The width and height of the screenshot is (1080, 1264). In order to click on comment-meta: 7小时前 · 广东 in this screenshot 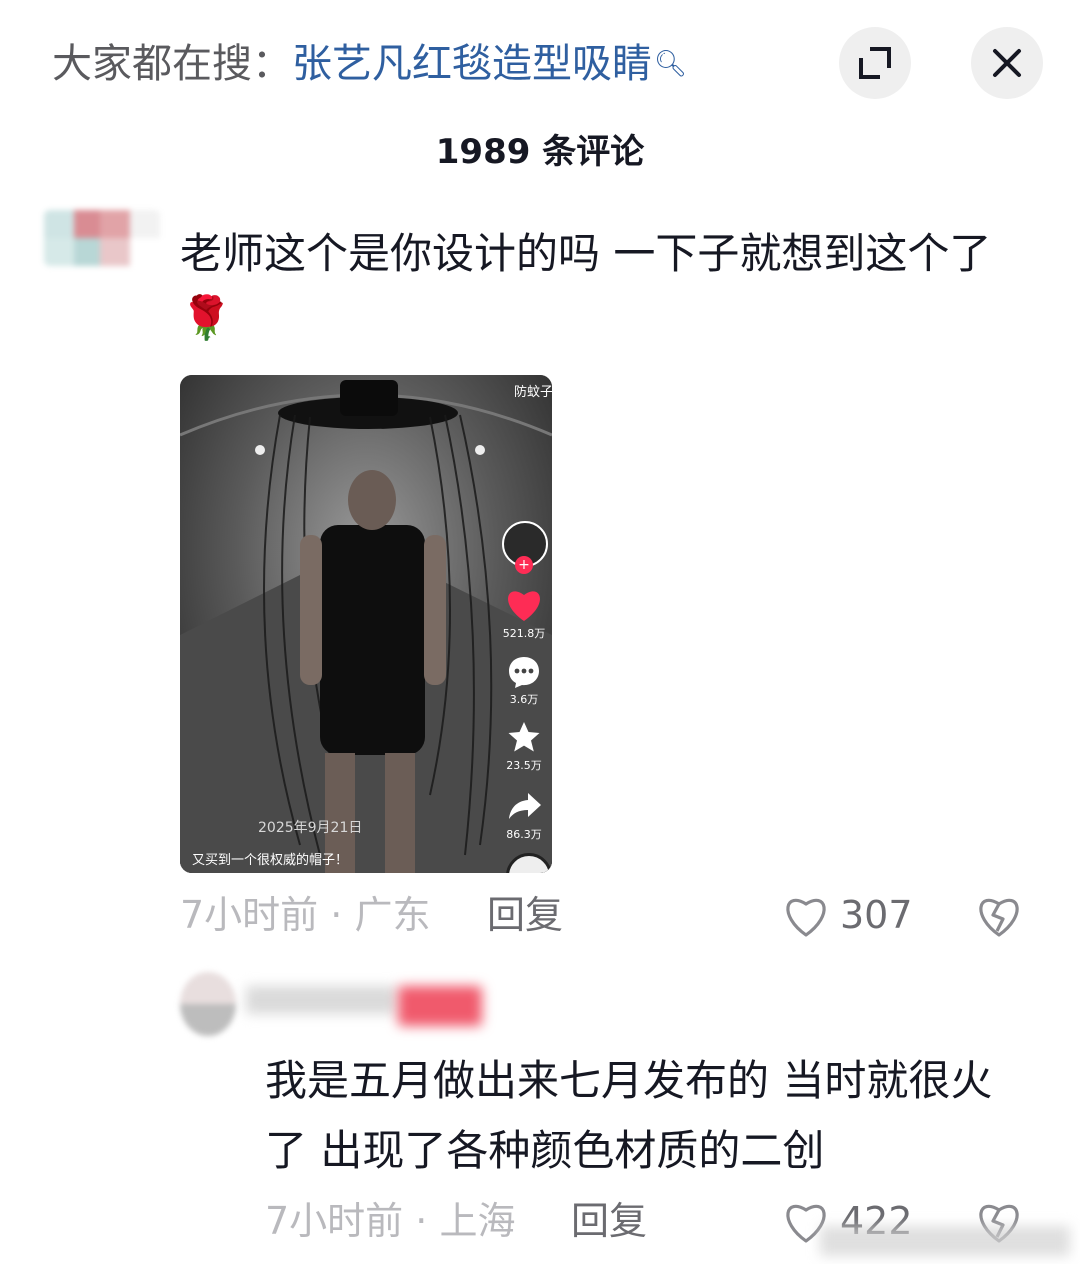, I will do `click(305, 915)`.